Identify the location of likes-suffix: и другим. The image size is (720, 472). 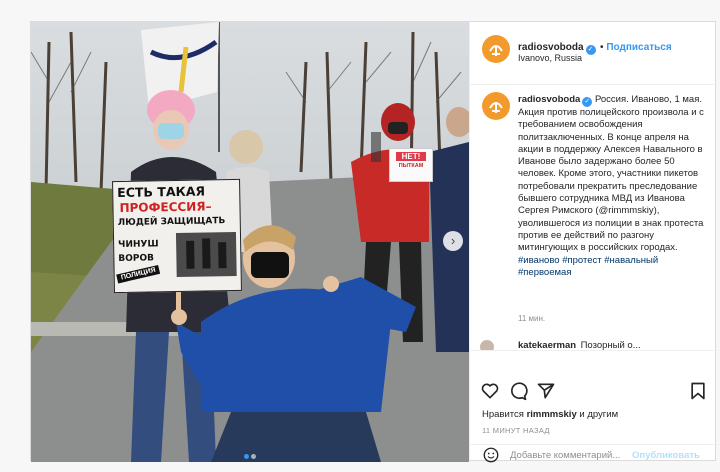
(598, 414).